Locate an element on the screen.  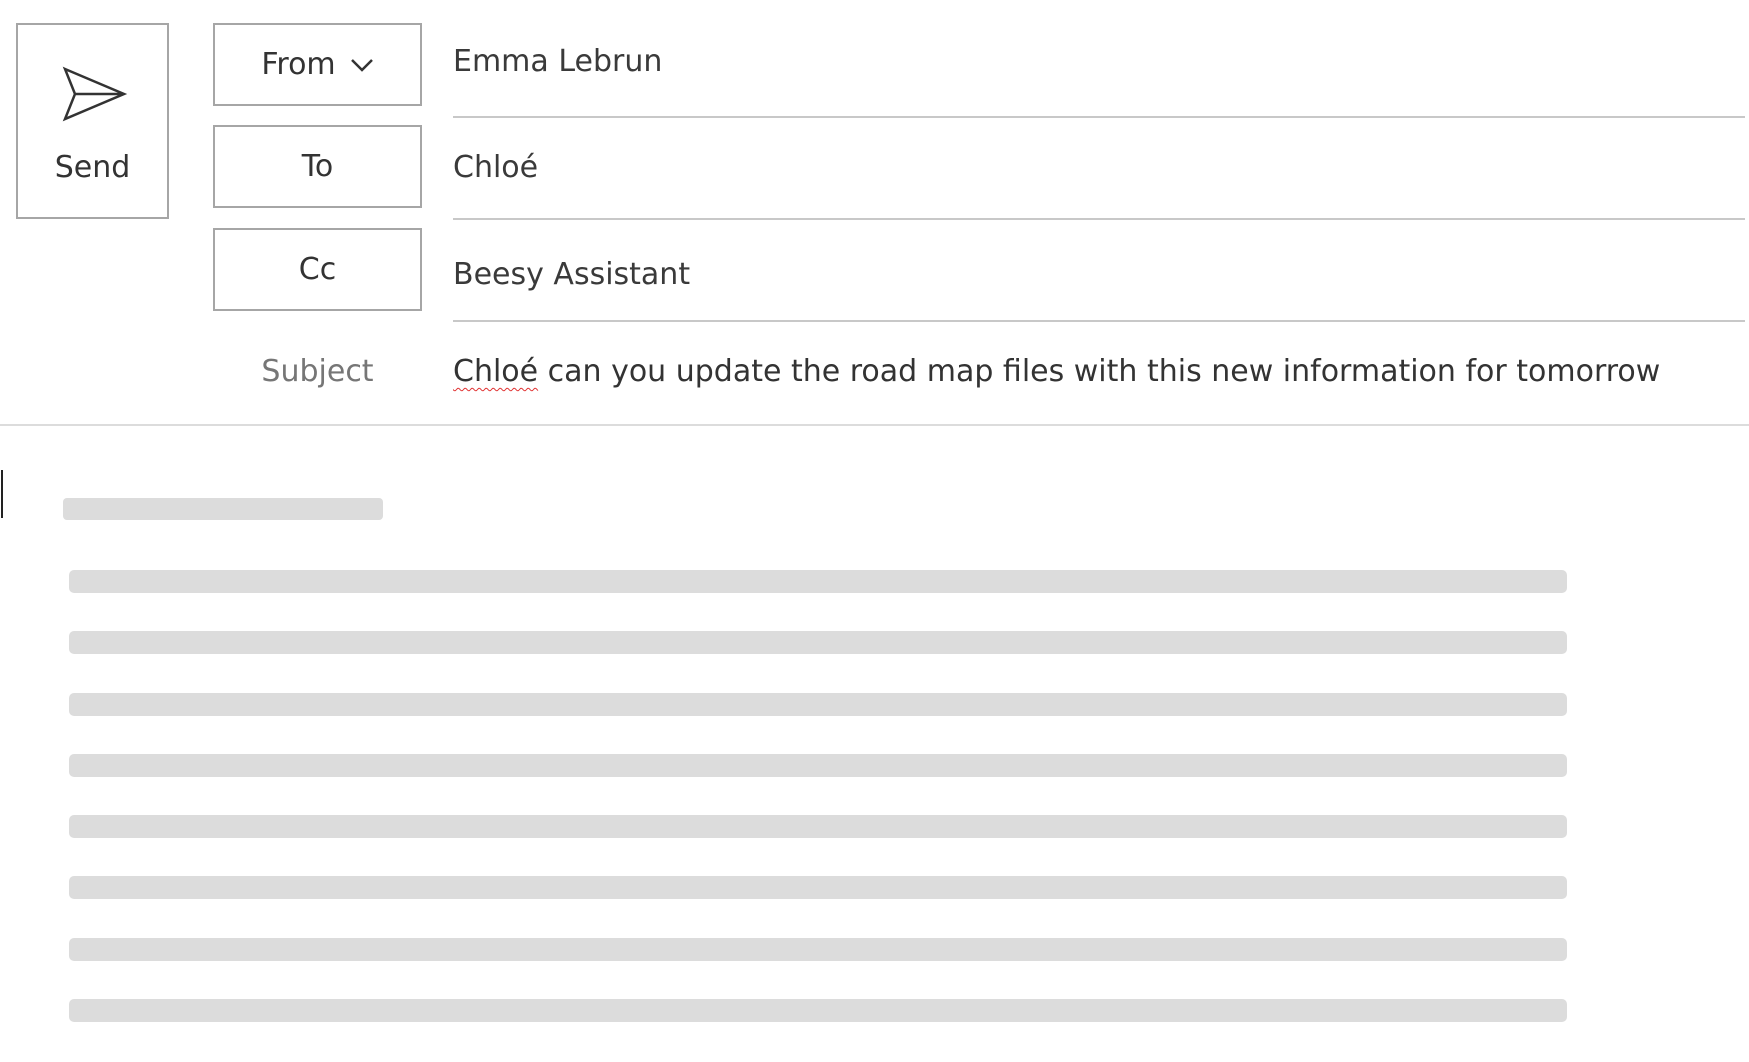
cc-button: Cc is located at coordinates (317, 269).